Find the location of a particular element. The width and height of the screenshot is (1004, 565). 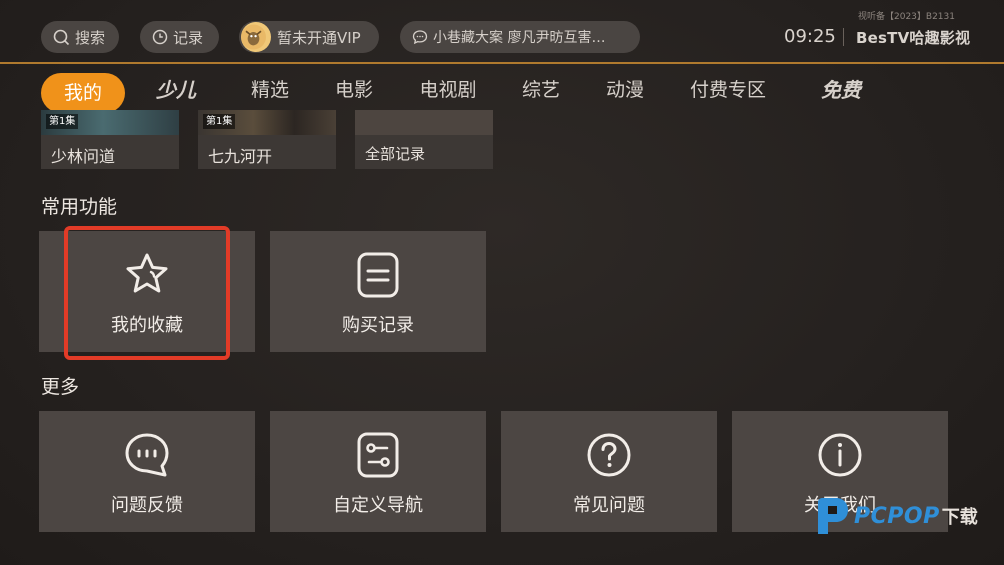

avatar is located at coordinates (256, 37).